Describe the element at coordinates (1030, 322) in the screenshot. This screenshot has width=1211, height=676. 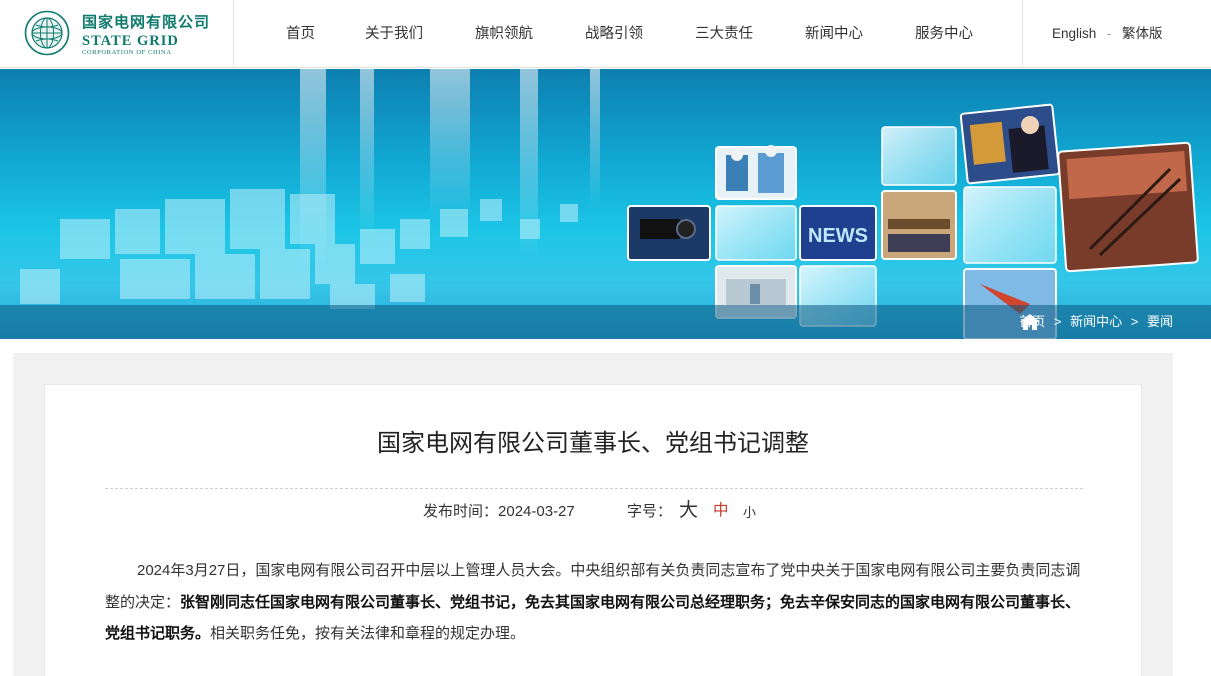
I see `home-icon` at that location.